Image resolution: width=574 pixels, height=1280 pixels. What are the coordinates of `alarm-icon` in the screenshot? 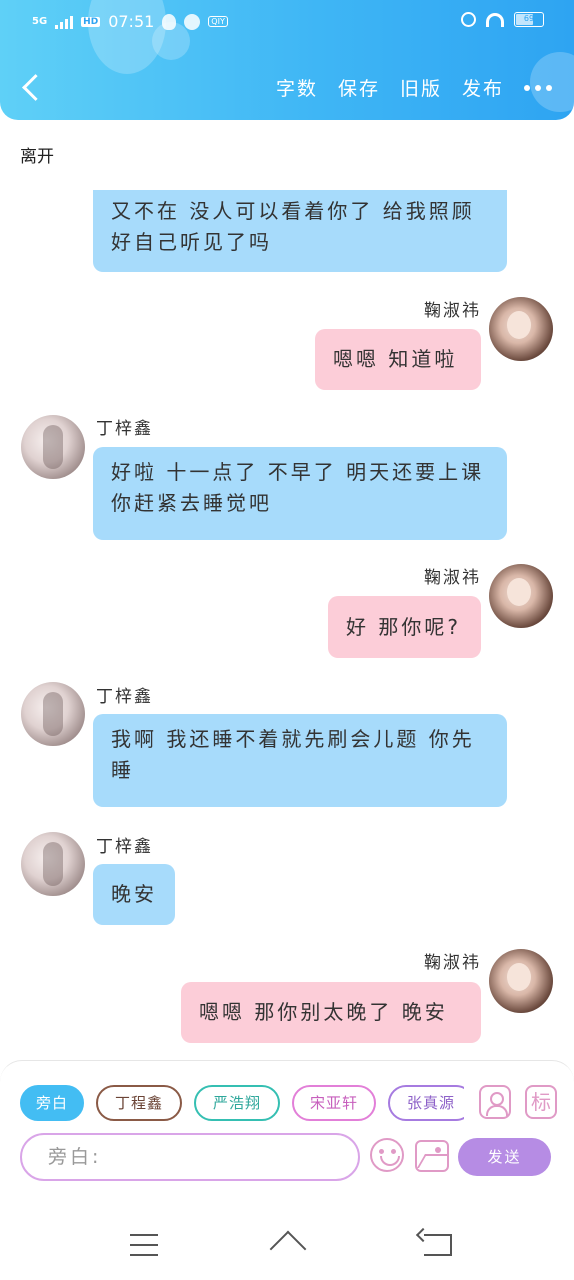 It's located at (468, 19).